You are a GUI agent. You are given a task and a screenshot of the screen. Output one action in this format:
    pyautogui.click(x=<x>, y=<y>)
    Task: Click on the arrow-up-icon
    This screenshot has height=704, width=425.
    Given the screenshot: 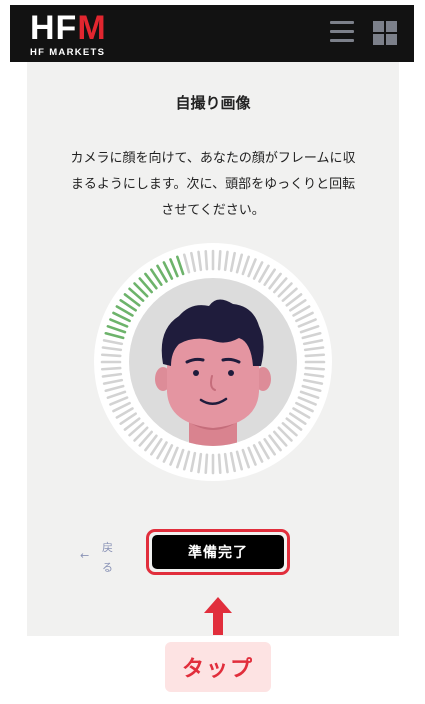 What is the action you would take?
    pyautogui.click(x=218, y=616)
    